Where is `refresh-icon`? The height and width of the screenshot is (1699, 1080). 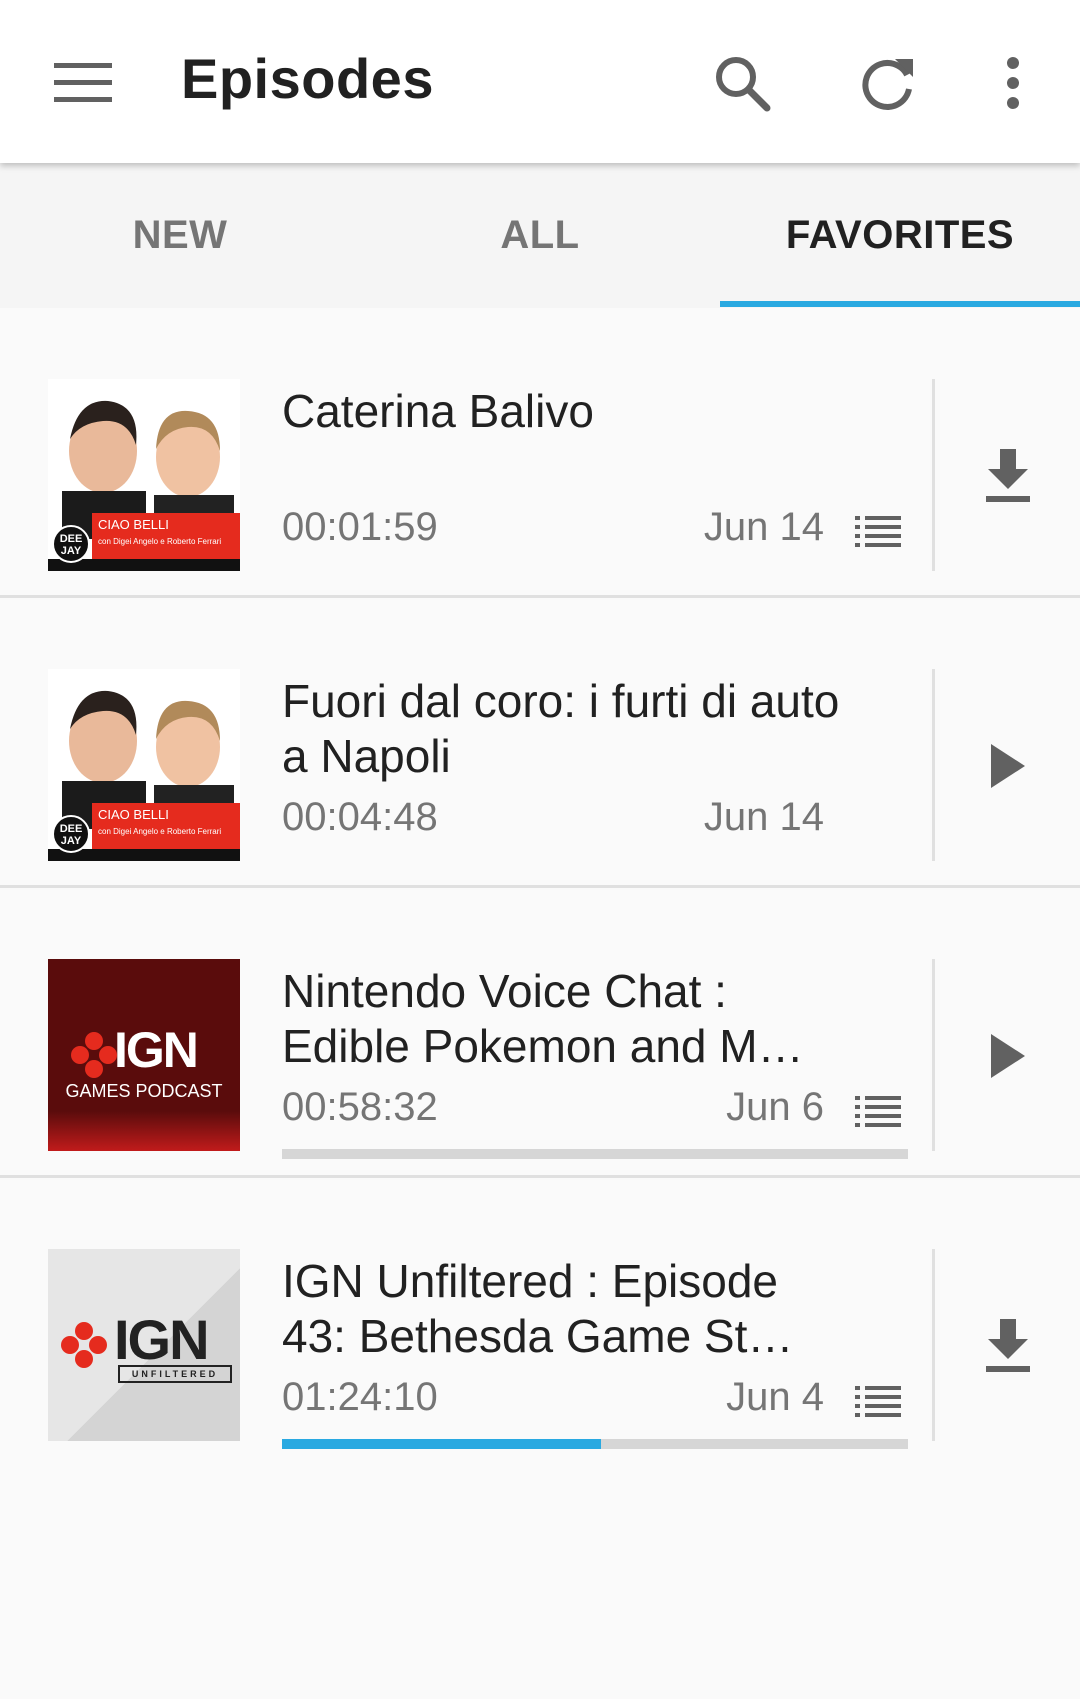
refresh-icon is located at coordinates (887, 83).